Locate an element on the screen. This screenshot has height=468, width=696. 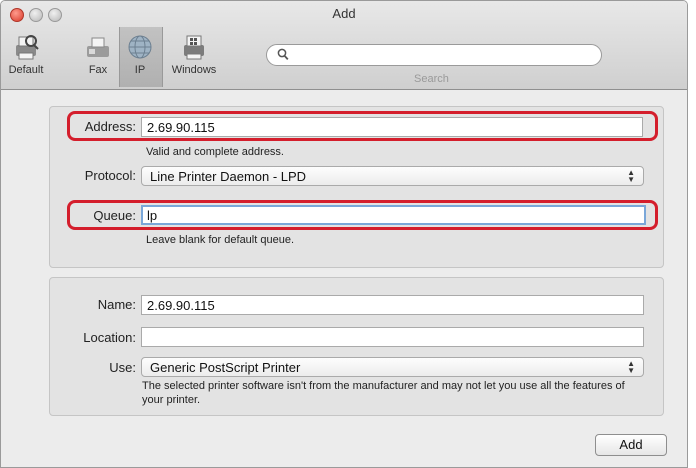
toolbar-item-windows: Windows is located at coordinates (194, 54).